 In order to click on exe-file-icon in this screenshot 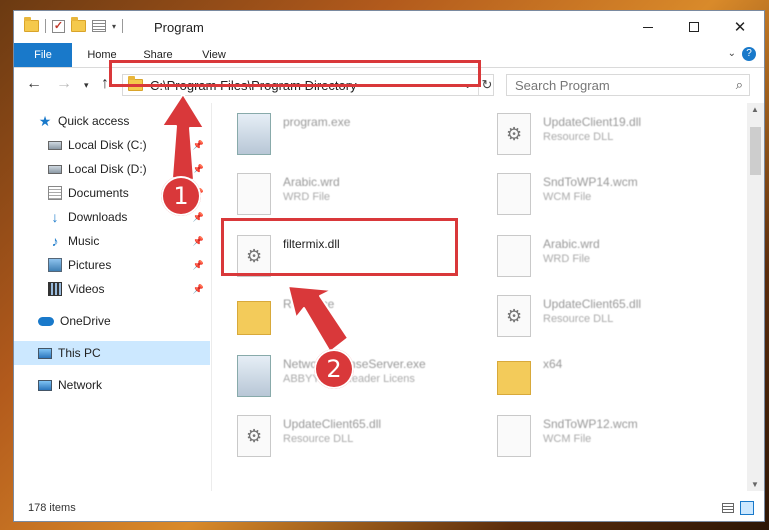, I will do `click(254, 134)`.